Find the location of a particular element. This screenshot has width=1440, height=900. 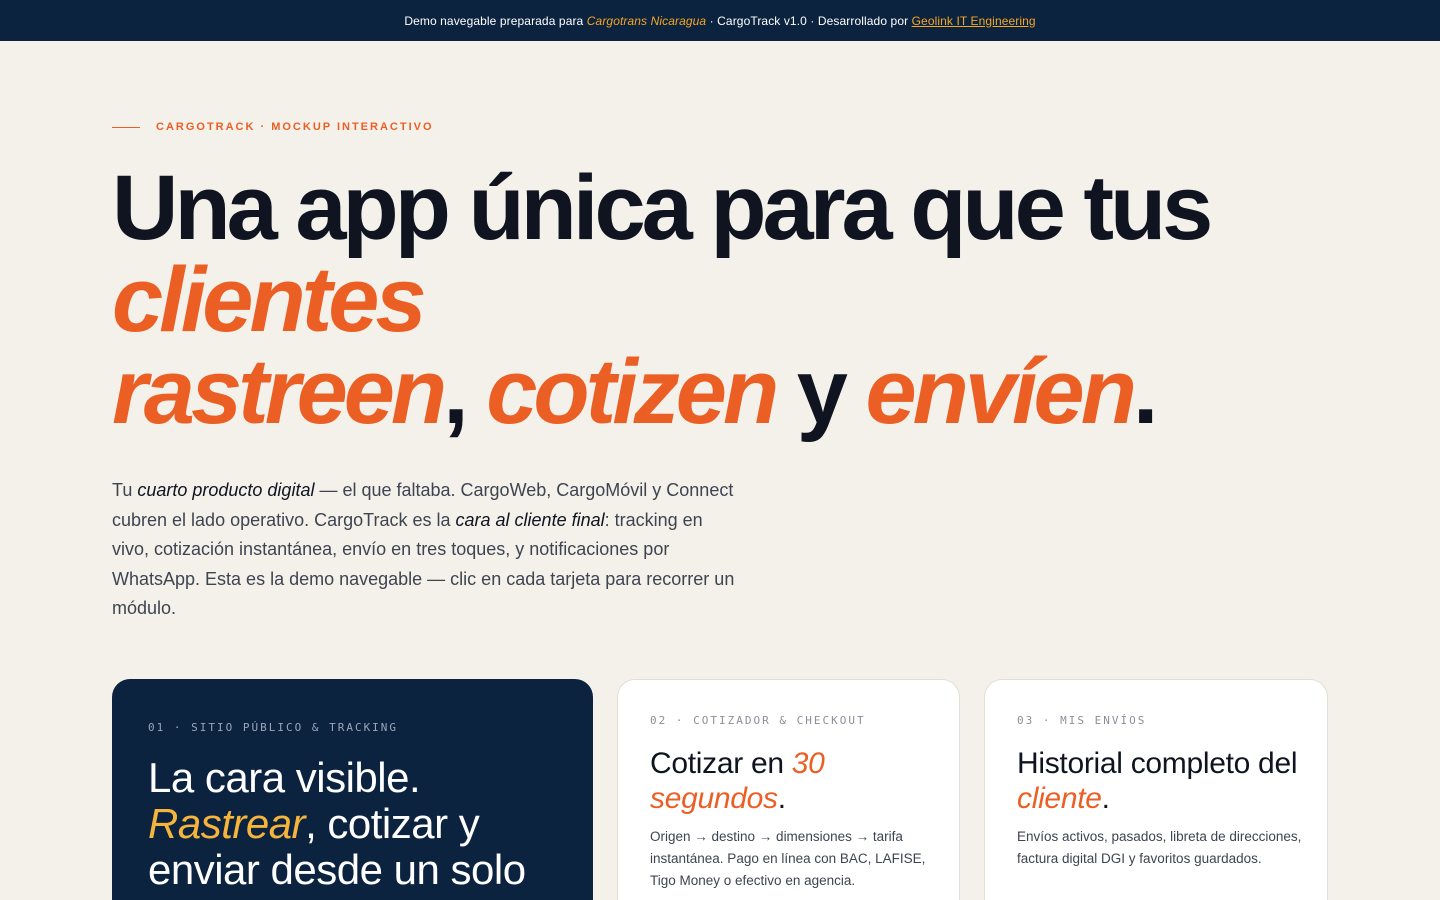

card-title-text: Cotizar en is located at coordinates (721, 763).